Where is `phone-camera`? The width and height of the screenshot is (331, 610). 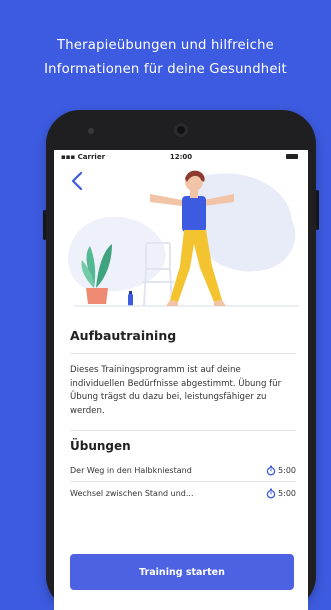
phone-camera is located at coordinates (181, 130).